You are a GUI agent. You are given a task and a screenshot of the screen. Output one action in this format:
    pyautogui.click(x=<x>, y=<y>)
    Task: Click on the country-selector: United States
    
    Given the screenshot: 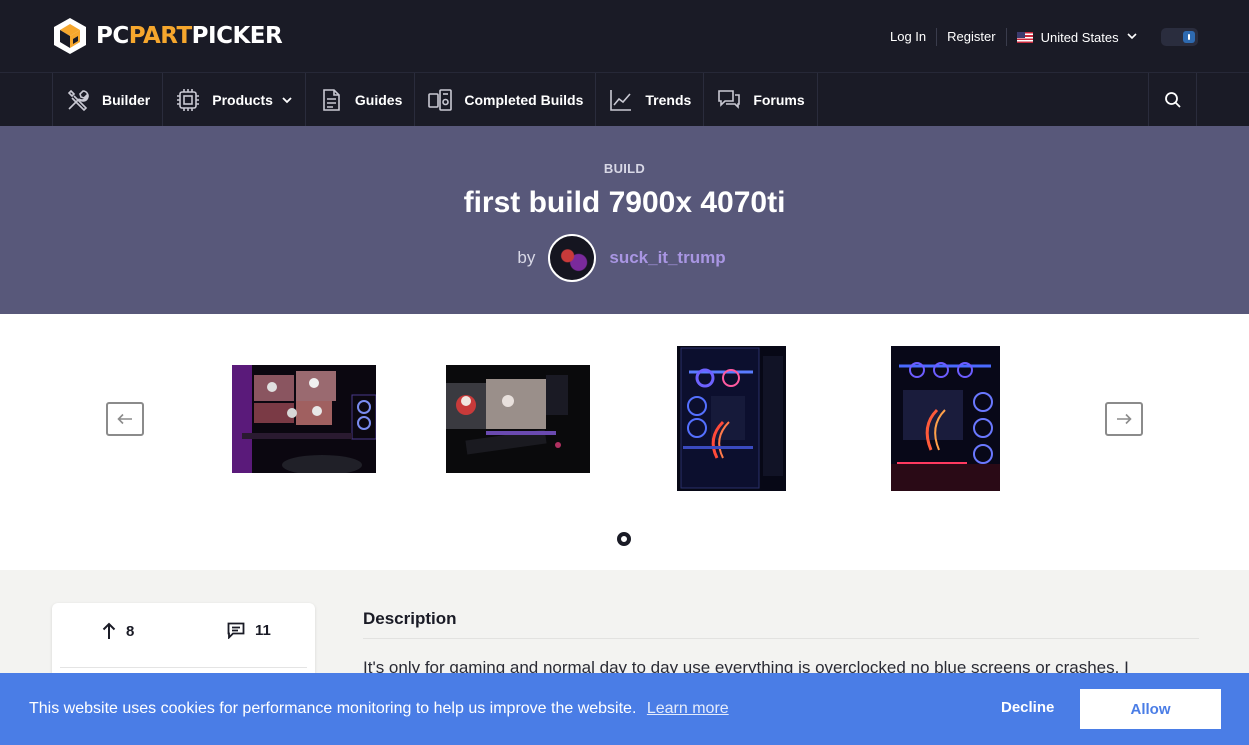 What is the action you would take?
    pyautogui.click(x=1089, y=37)
    